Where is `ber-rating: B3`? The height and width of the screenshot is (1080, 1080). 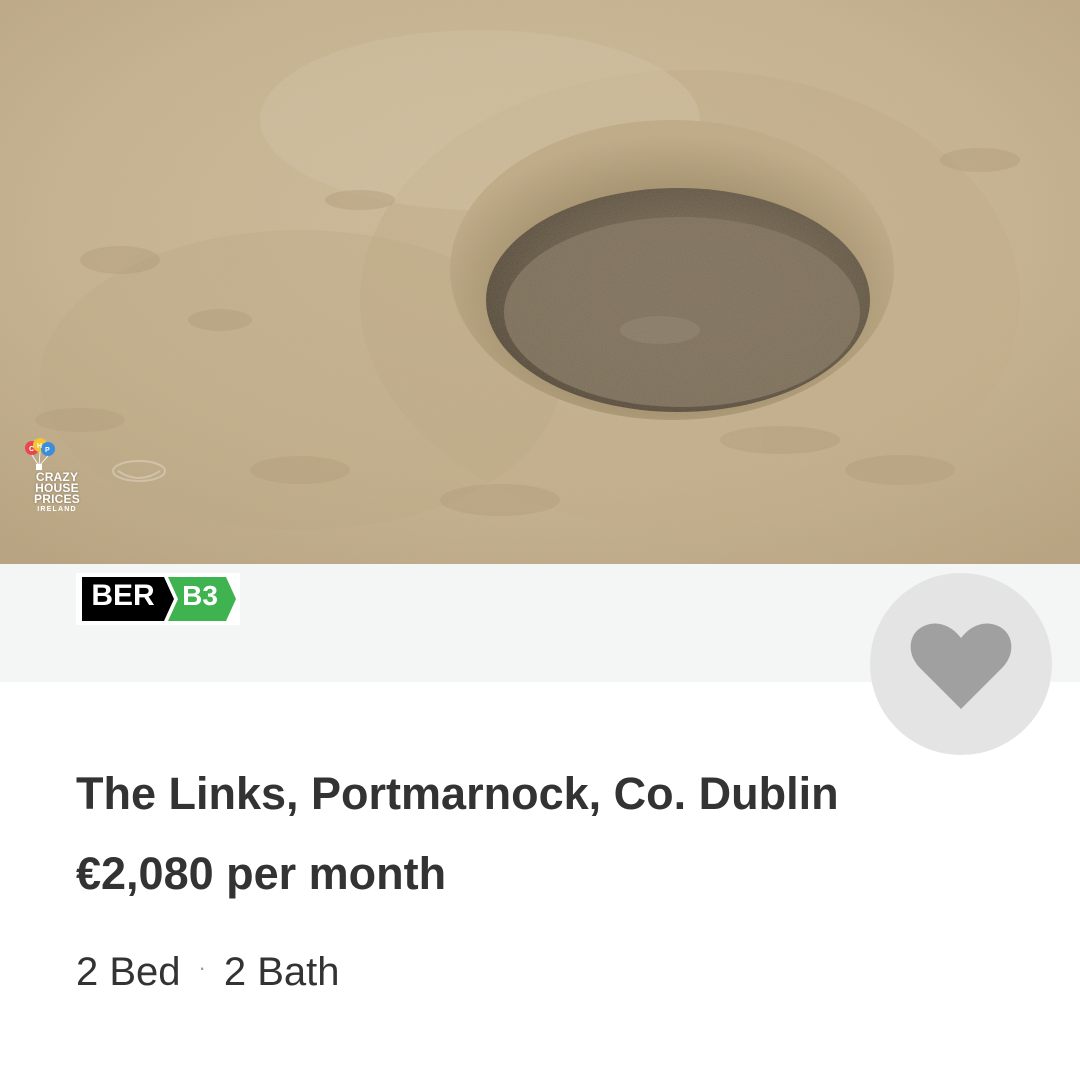
ber-rating: B3 is located at coordinates (200, 595).